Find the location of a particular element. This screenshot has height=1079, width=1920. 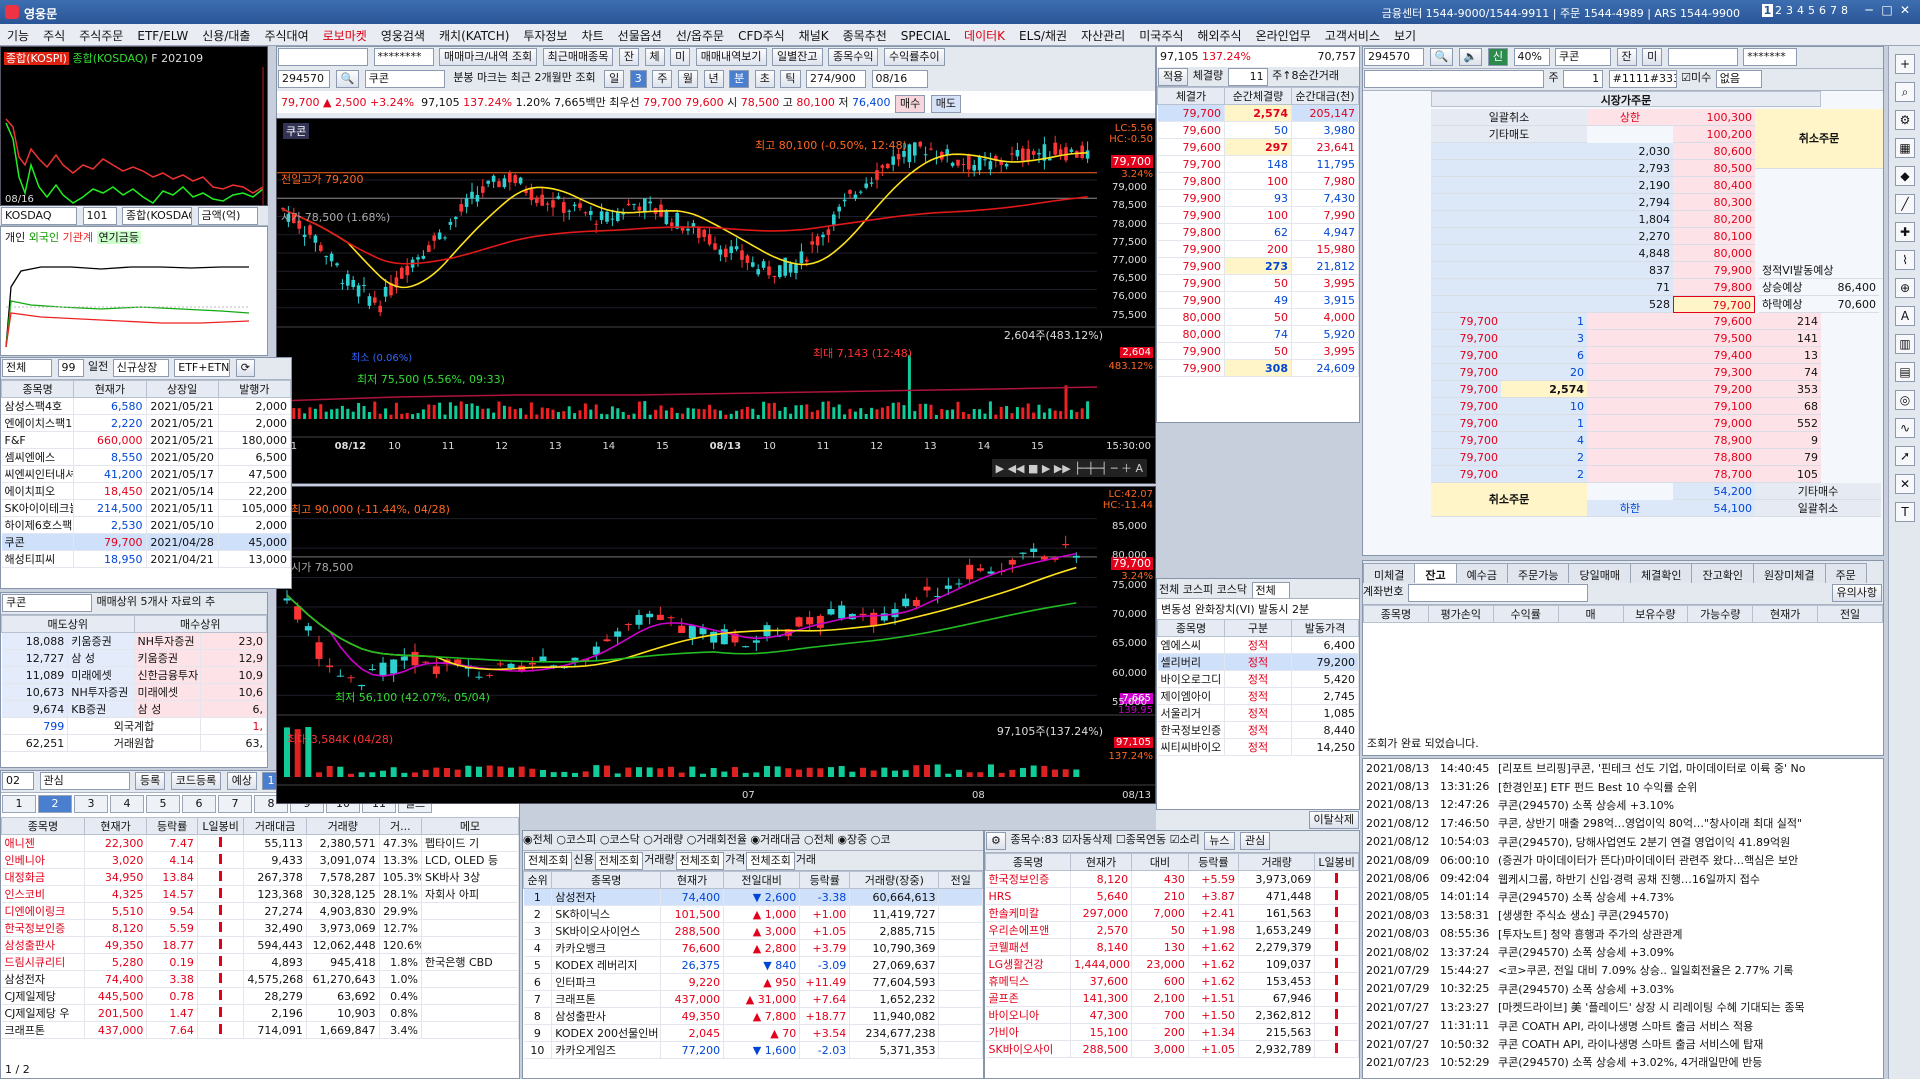

index-controls: KOSDAQ 101 종합(KOSDAQ) 금액(억) is located at coordinates (134, 216).